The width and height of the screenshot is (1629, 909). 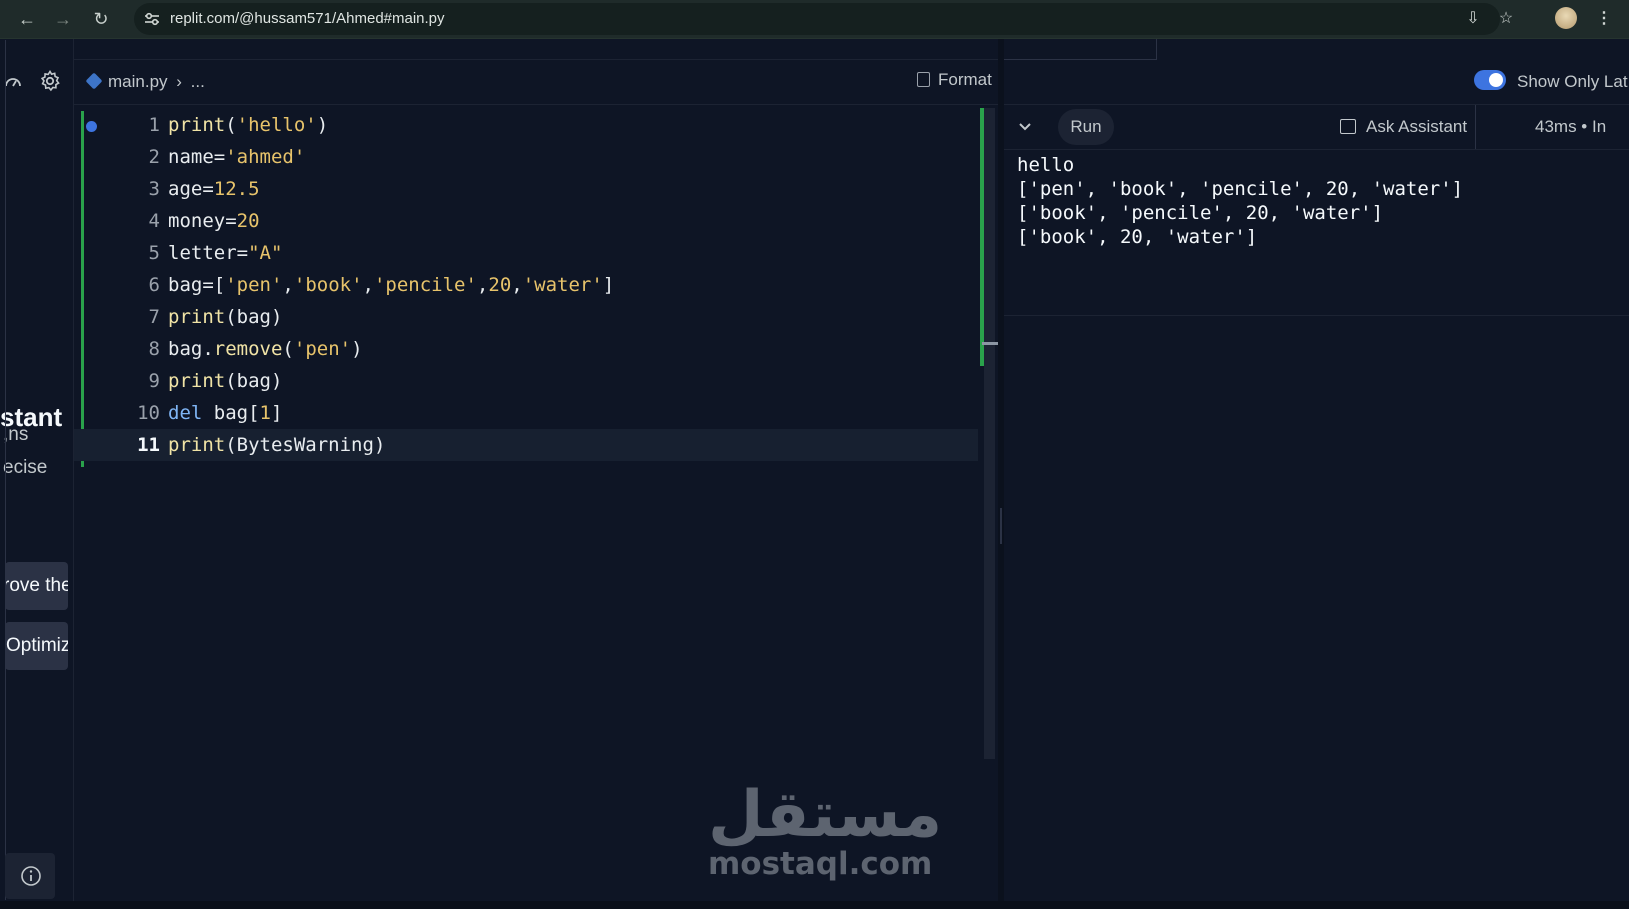 I want to click on run-button: Run, so click(x=1086, y=127).